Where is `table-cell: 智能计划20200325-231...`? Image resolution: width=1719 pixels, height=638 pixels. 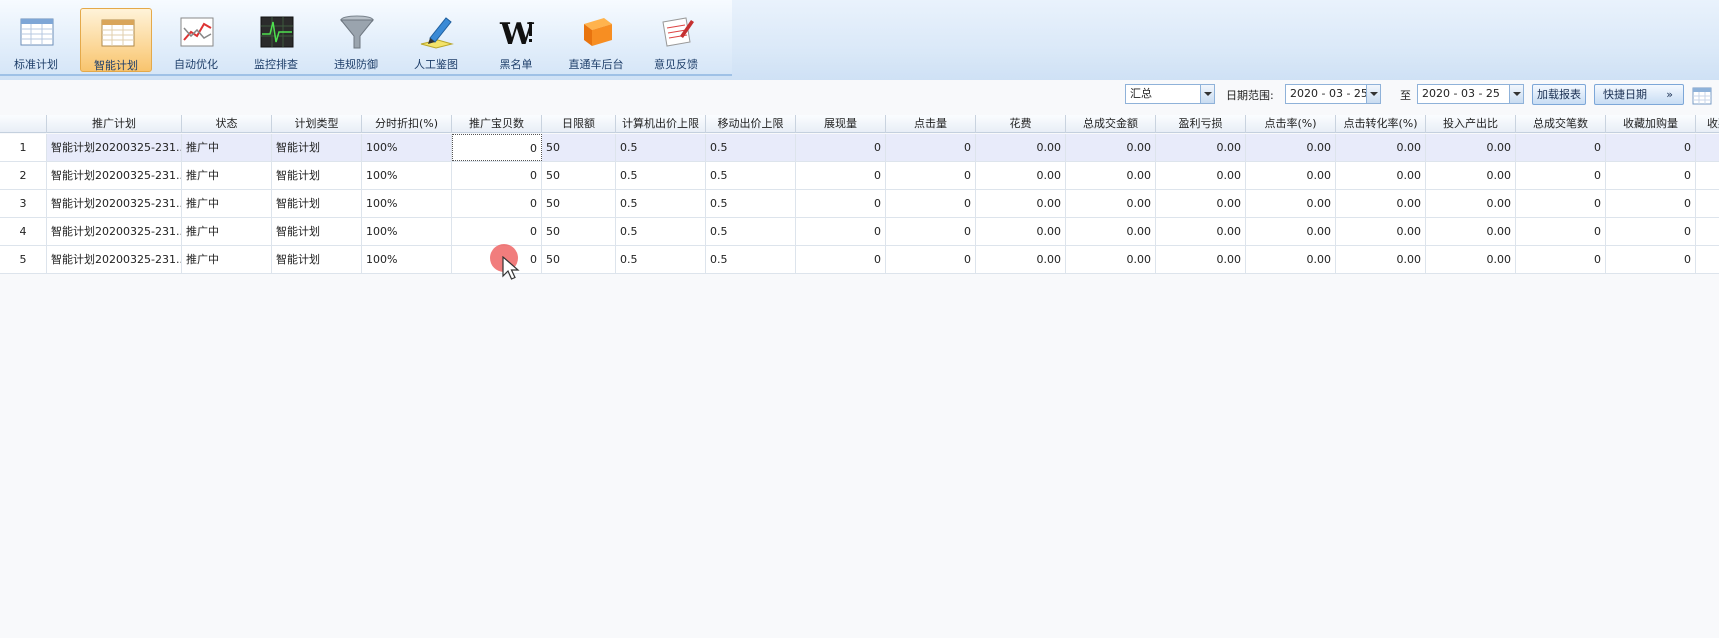
table-cell: 智能计划20200325-231... is located at coordinates (114, 175).